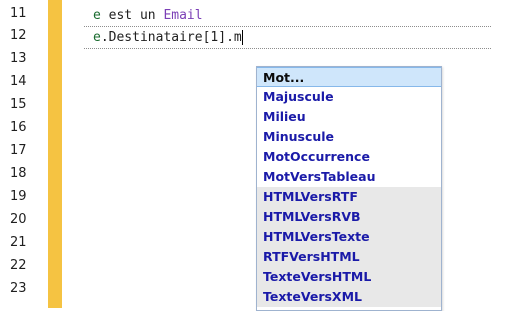 The height and width of the screenshot is (311, 509). I want to click on member-token: .Destinataire, so click(151, 37).